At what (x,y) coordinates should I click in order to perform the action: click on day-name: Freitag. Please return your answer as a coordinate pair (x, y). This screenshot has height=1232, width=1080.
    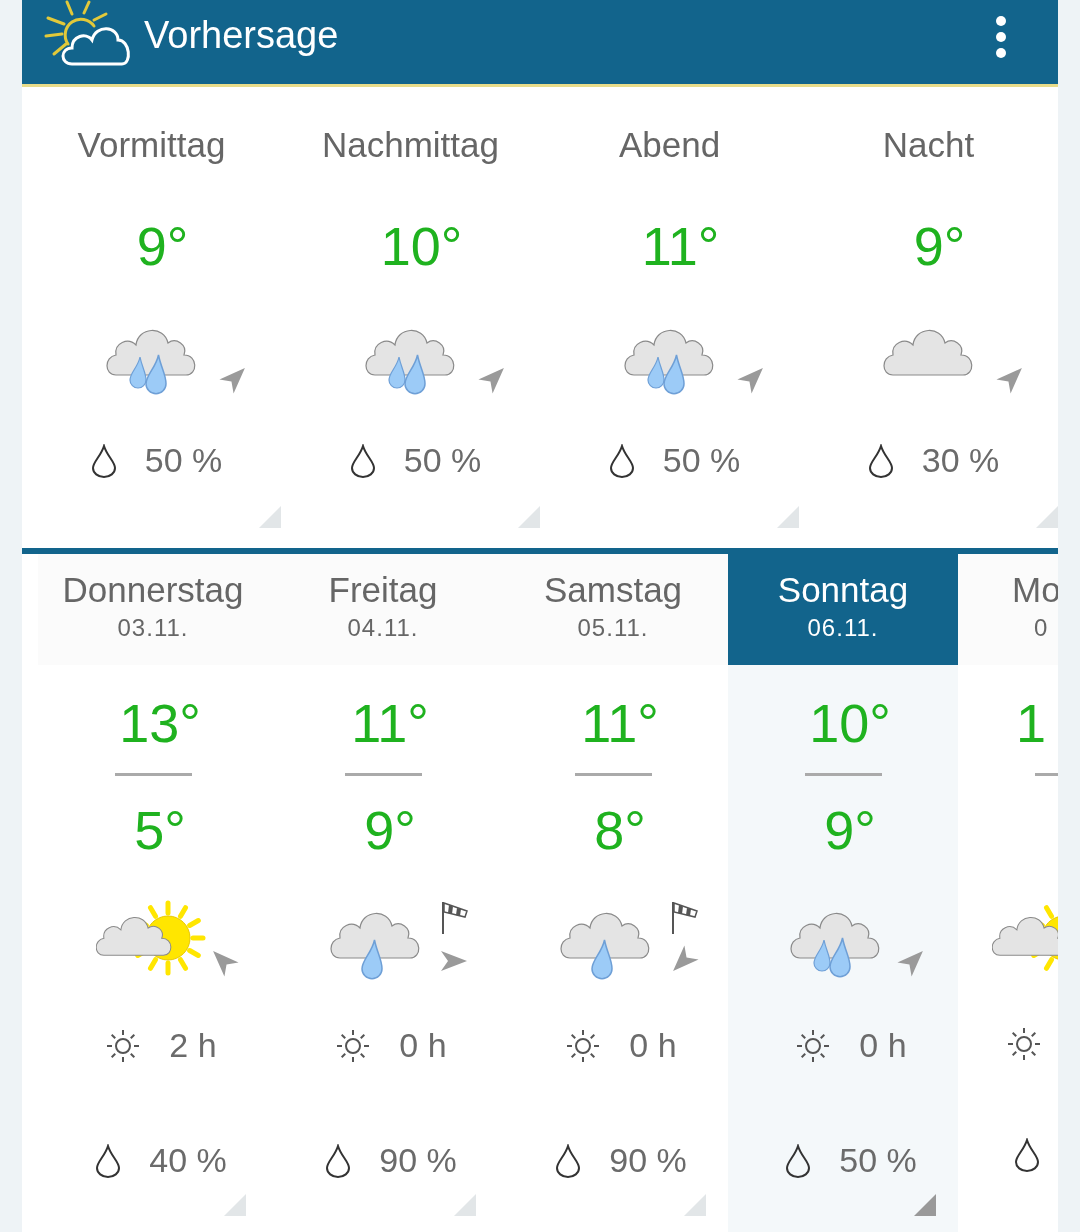
    Looking at the image, I should click on (383, 590).